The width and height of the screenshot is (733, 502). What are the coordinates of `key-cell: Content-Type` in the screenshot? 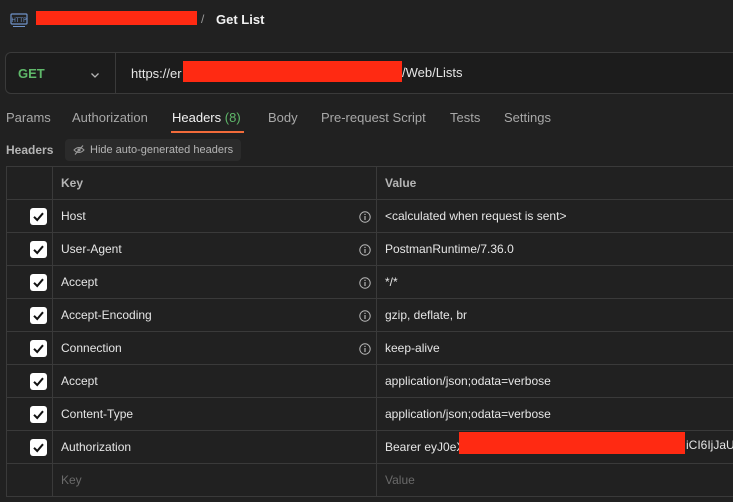 It's located at (215, 414).